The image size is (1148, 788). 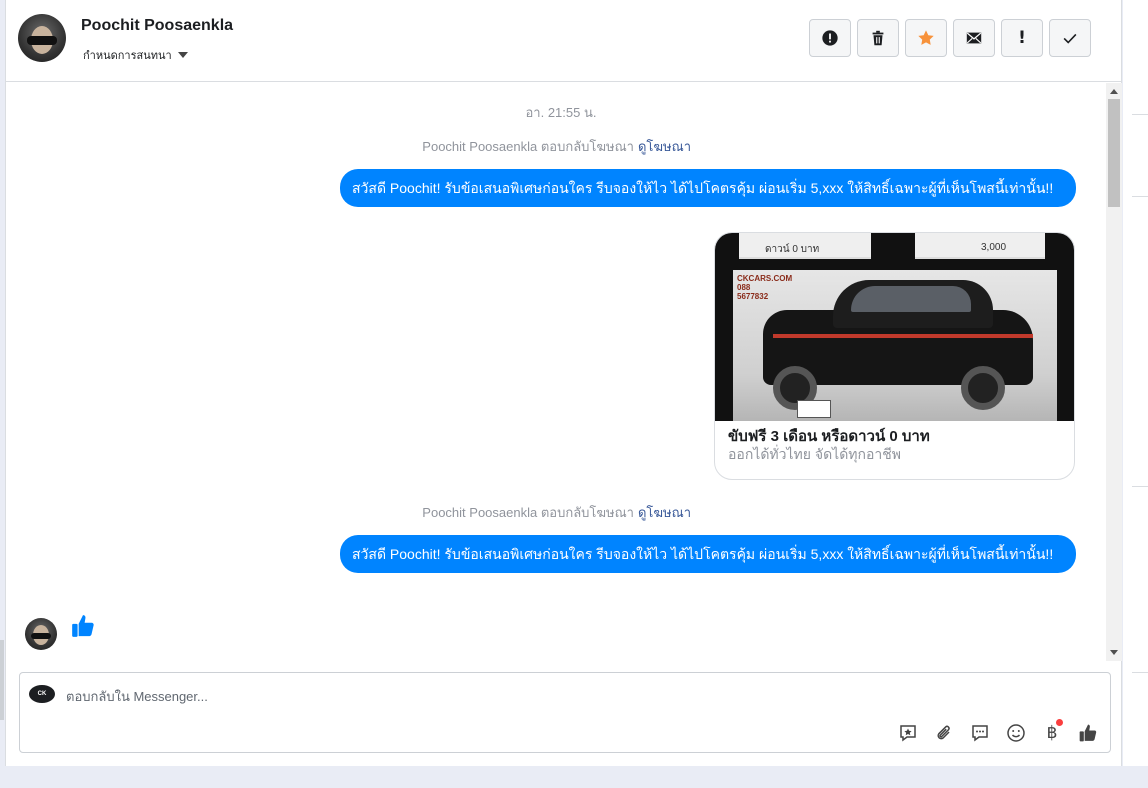 I want to click on baht-payment-icon: ฿, so click(x=1052, y=733).